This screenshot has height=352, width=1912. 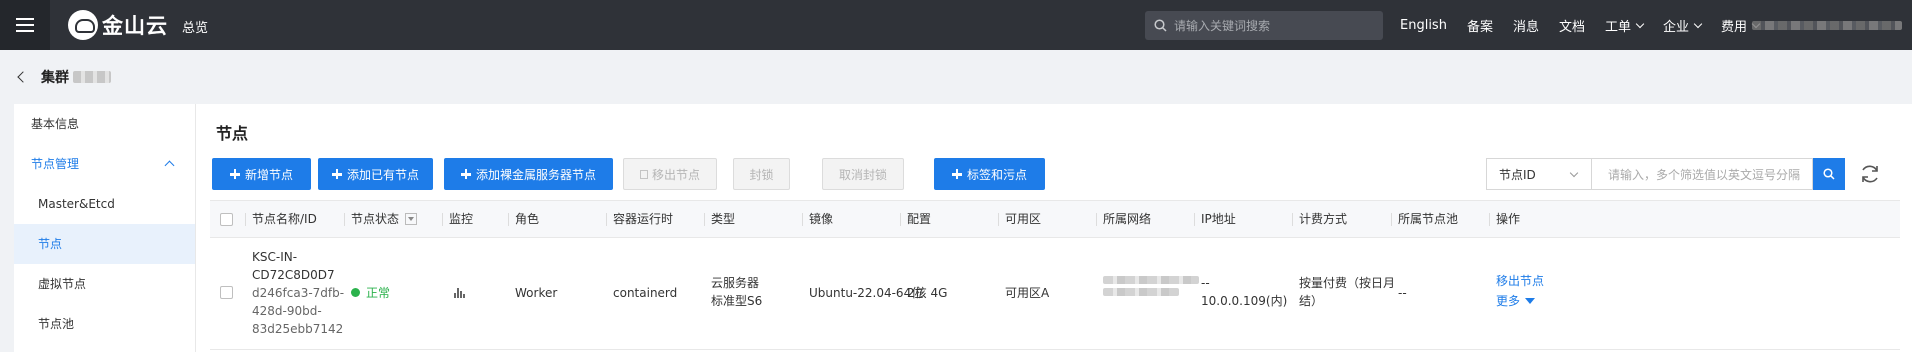 I want to click on node-name-line: CD72C8D0D7, so click(x=293, y=275).